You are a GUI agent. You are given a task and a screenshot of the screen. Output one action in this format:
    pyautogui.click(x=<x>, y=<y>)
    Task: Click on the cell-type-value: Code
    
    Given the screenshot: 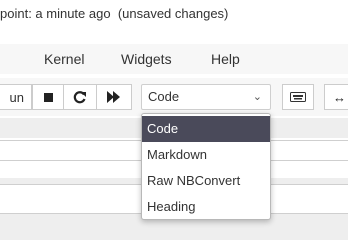 What is the action you would take?
    pyautogui.click(x=164, y=96)
    